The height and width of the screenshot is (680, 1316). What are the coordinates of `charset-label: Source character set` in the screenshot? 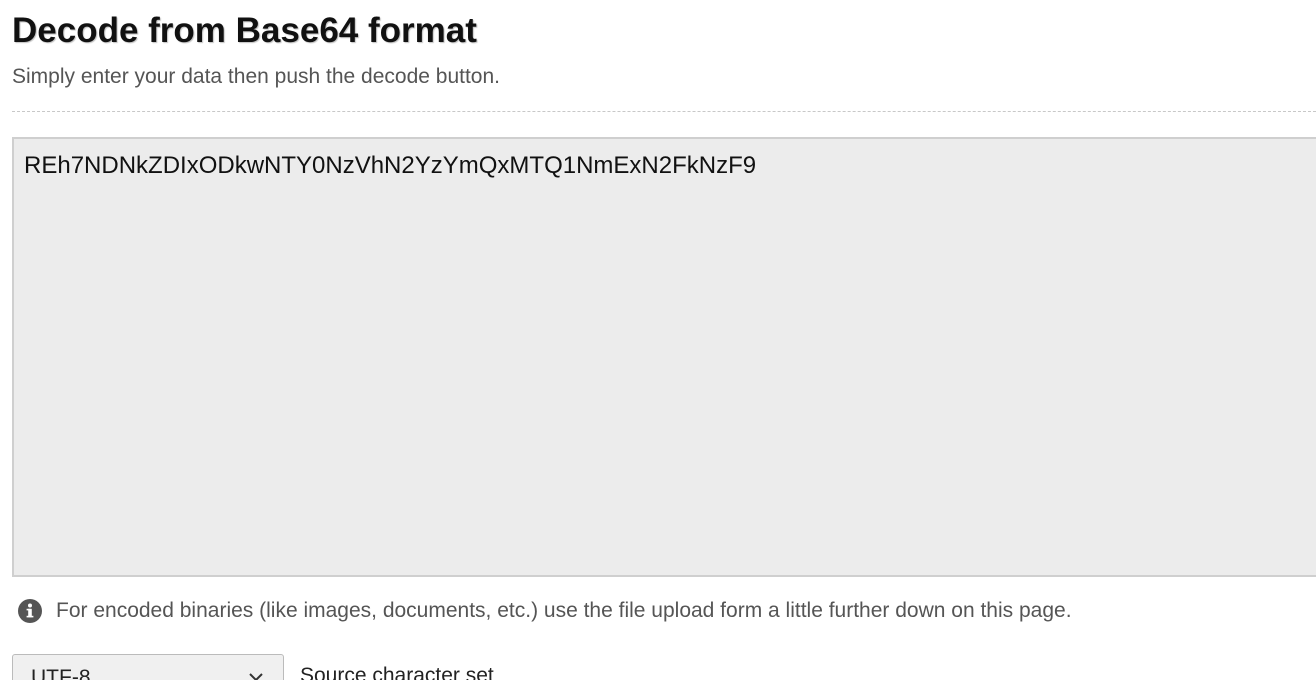 It's located at (397, 672).